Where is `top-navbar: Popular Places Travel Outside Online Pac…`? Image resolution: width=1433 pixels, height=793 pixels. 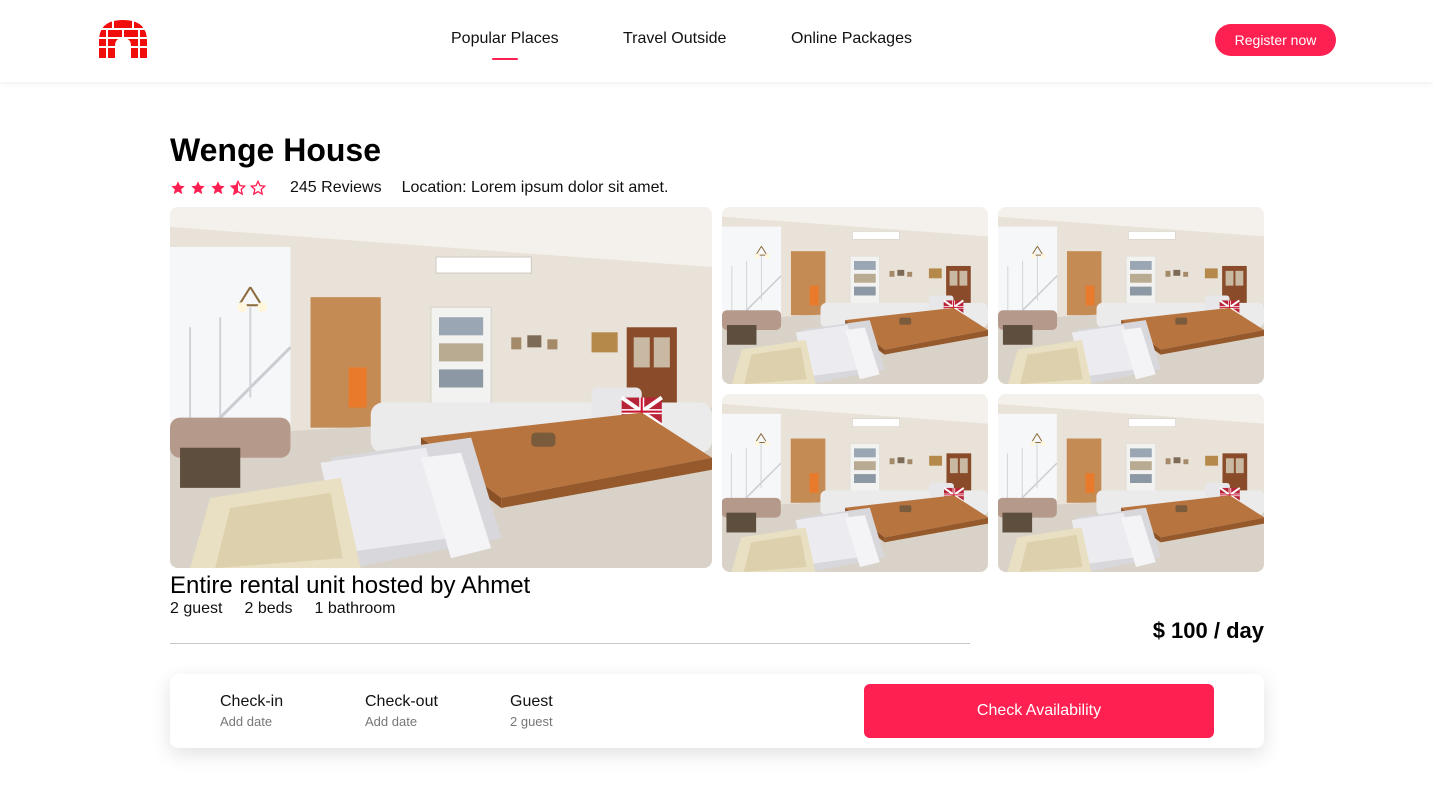
top-navbar: Popular Places Travel Outside Online Pac… is located at coordinates (716, 41).